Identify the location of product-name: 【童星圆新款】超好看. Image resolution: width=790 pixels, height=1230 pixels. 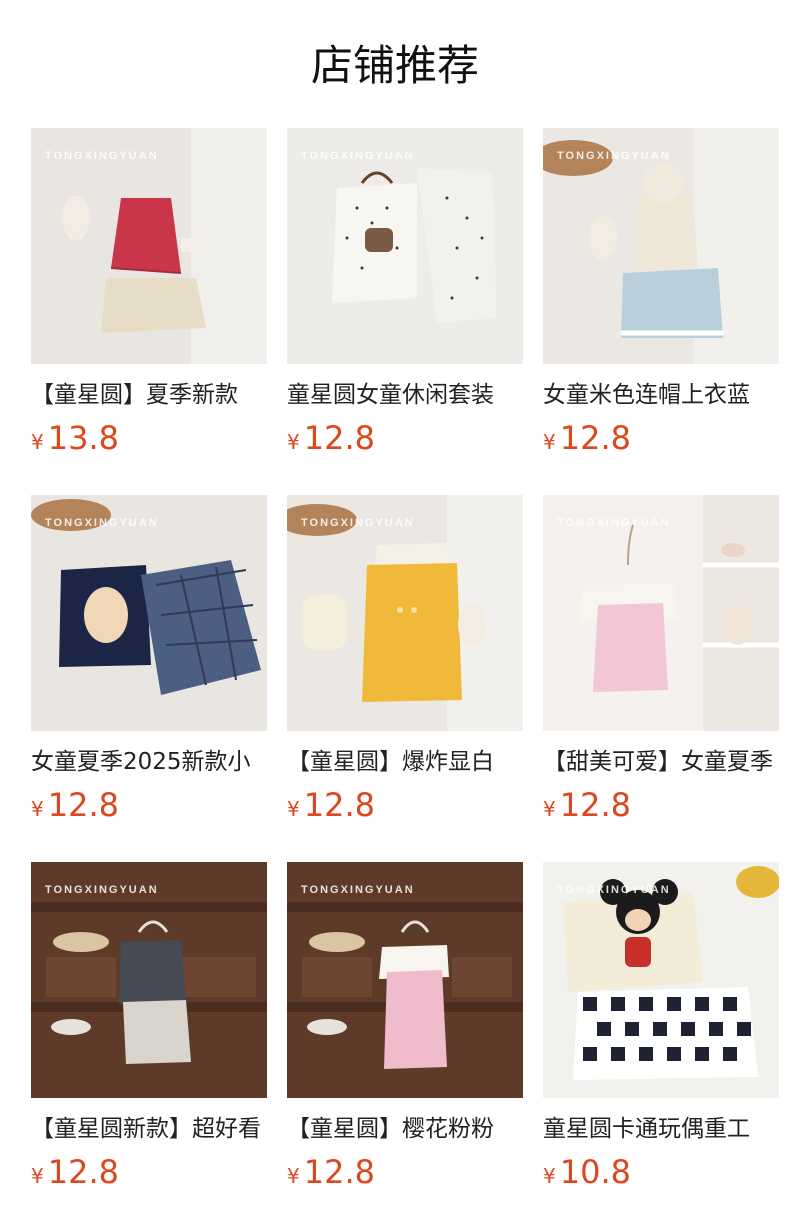
(149, 1129).